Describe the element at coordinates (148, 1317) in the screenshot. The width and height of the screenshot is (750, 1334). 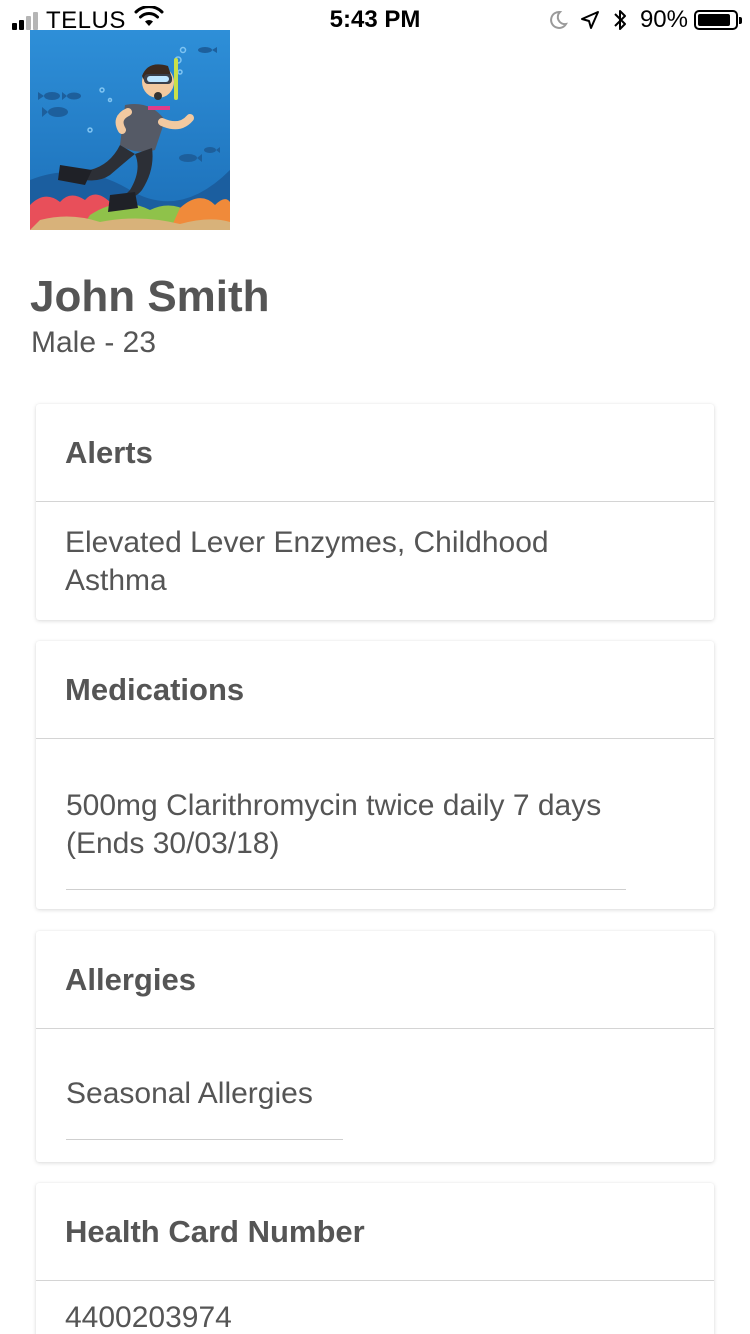
I see `health-card-number-value: 4400203974` at that location.